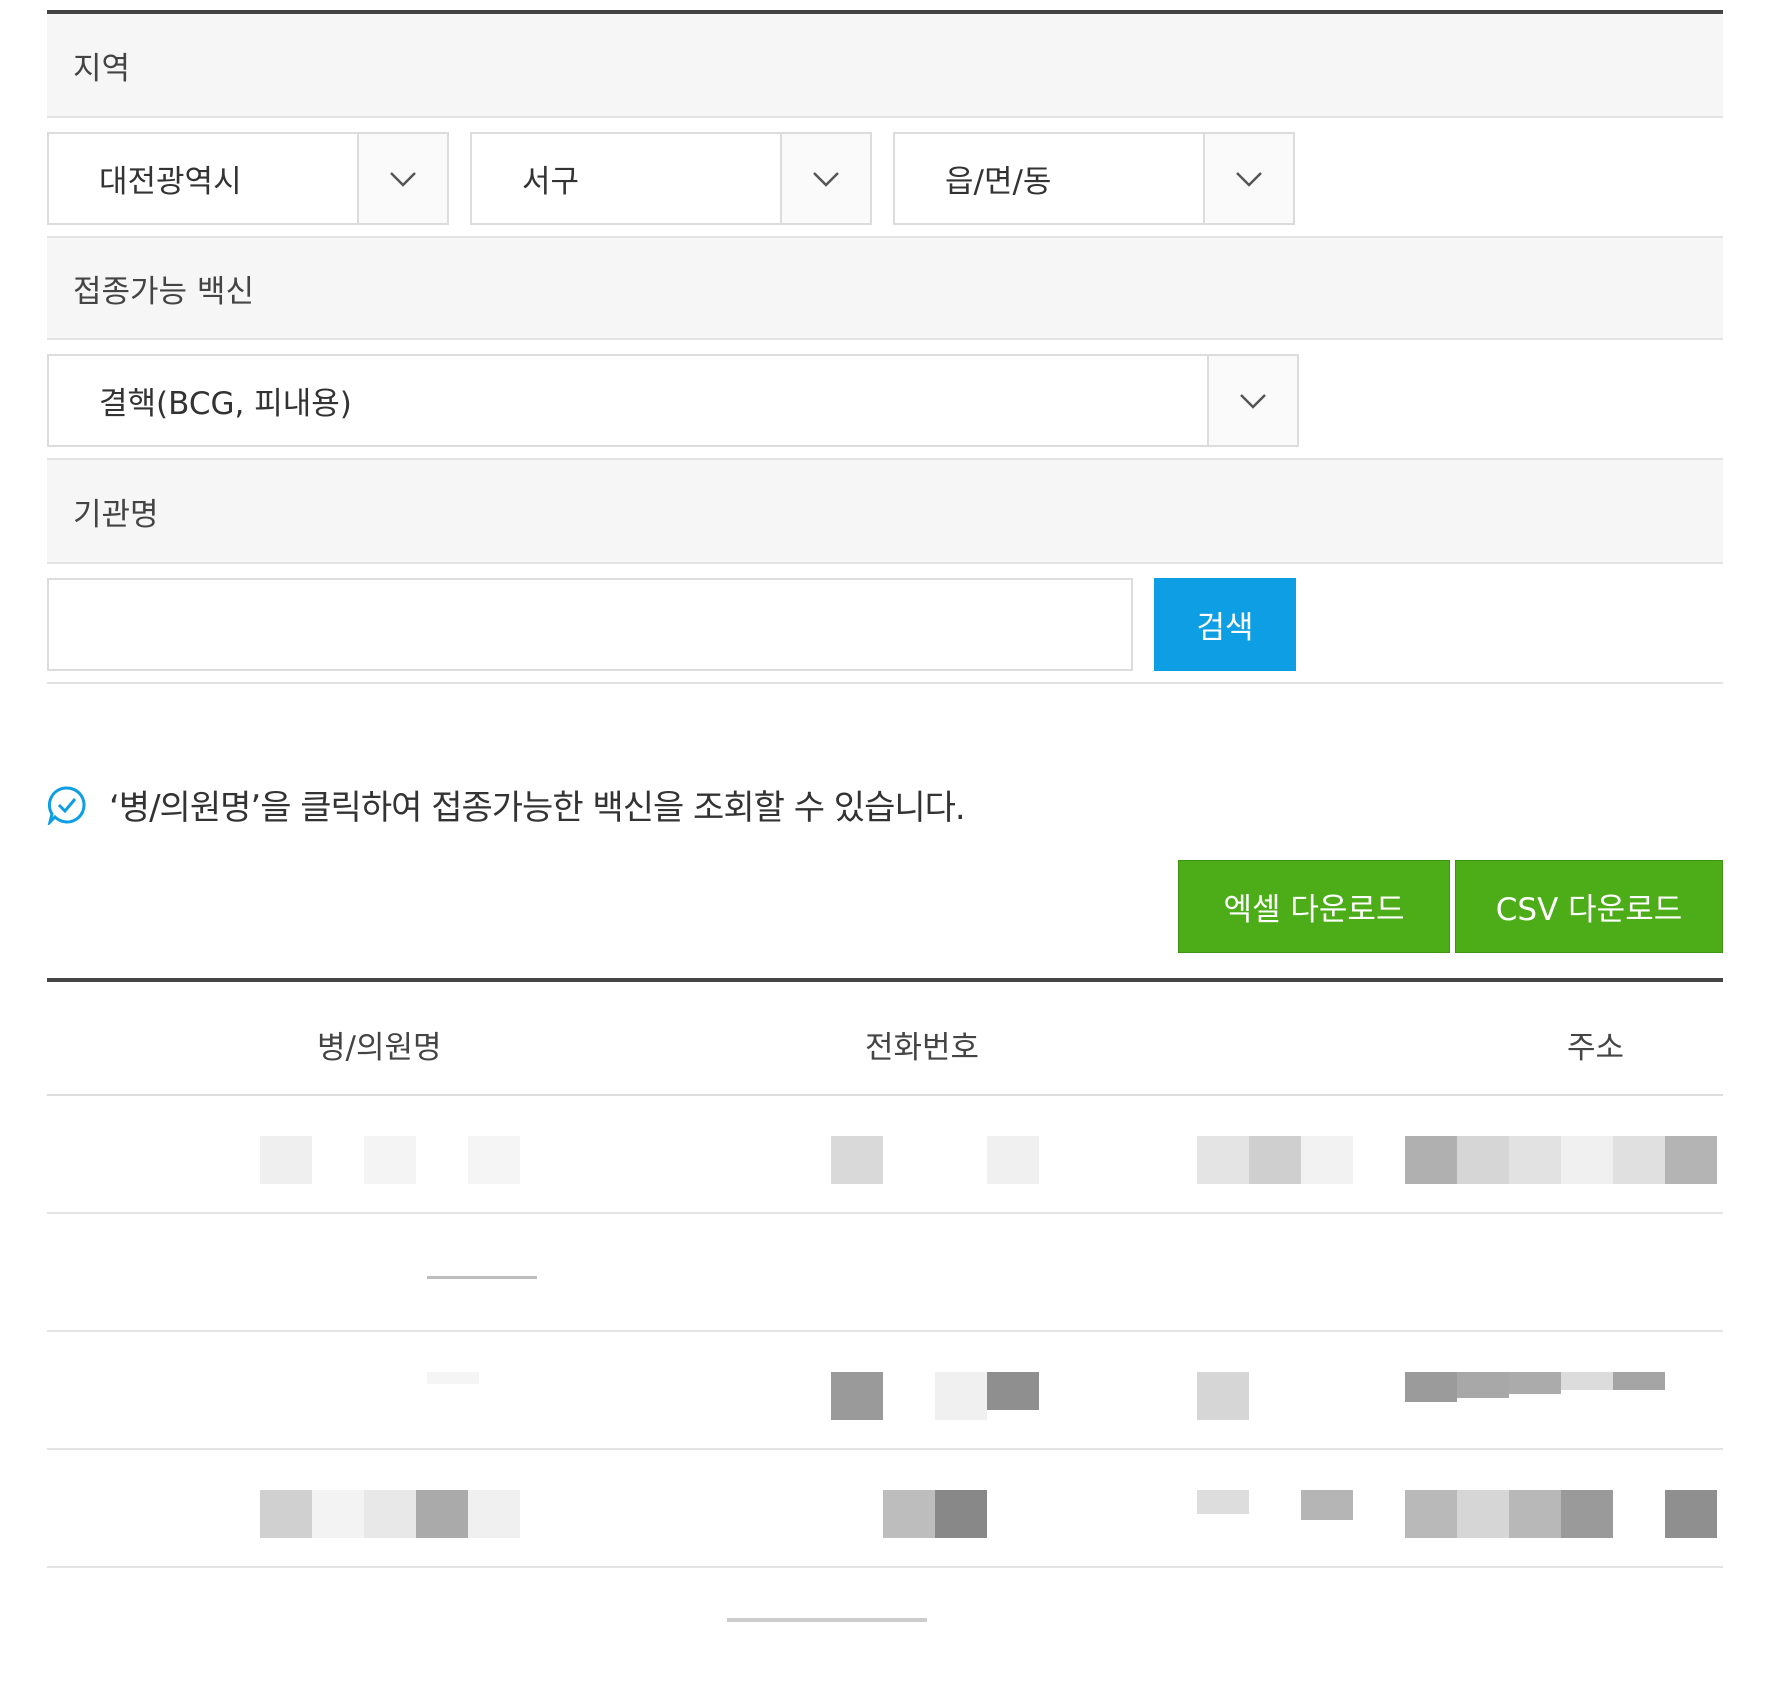 This screenshot has height=1686, width=1767. I want to click on org-name-input, so click(590, 624).